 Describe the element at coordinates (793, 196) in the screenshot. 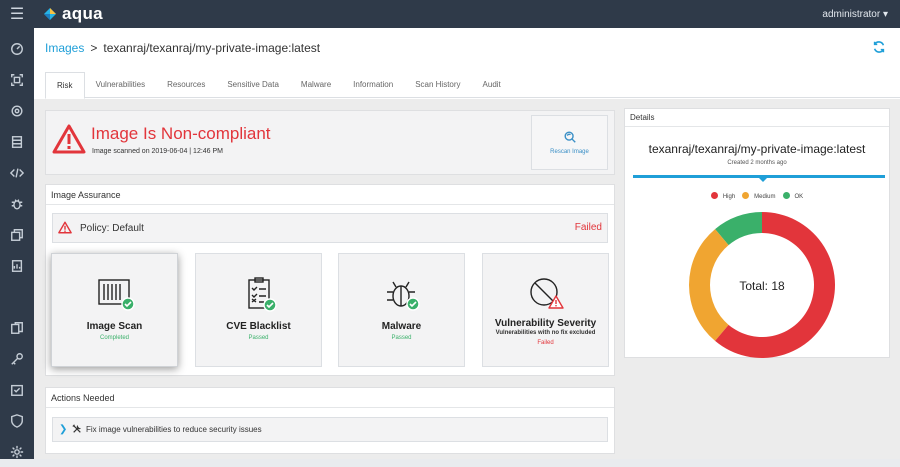

I see `legend-item-ok: OK` at that location.